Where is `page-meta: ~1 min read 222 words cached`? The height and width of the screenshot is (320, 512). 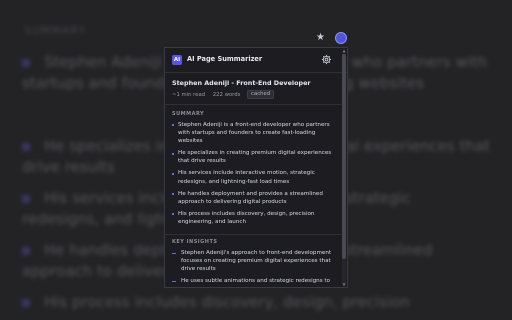
page-meta: ~1 min read 222 words cached is located at coordinates (223, 94).